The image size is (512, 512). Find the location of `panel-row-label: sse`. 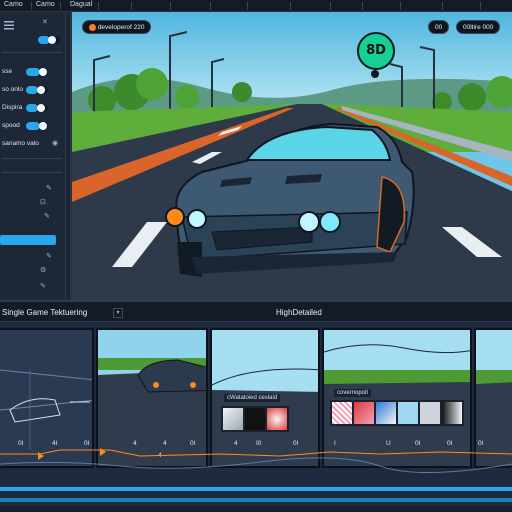

panel-row-label: sse is located at coordinates (7, 71).